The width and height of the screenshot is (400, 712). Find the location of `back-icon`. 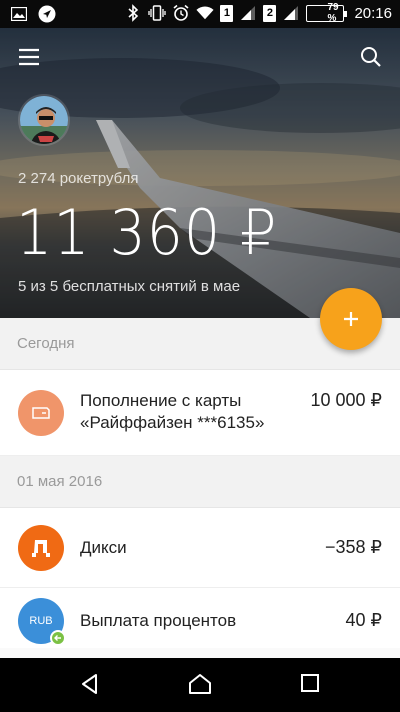

back-icon is located at coordinates (89, 684).